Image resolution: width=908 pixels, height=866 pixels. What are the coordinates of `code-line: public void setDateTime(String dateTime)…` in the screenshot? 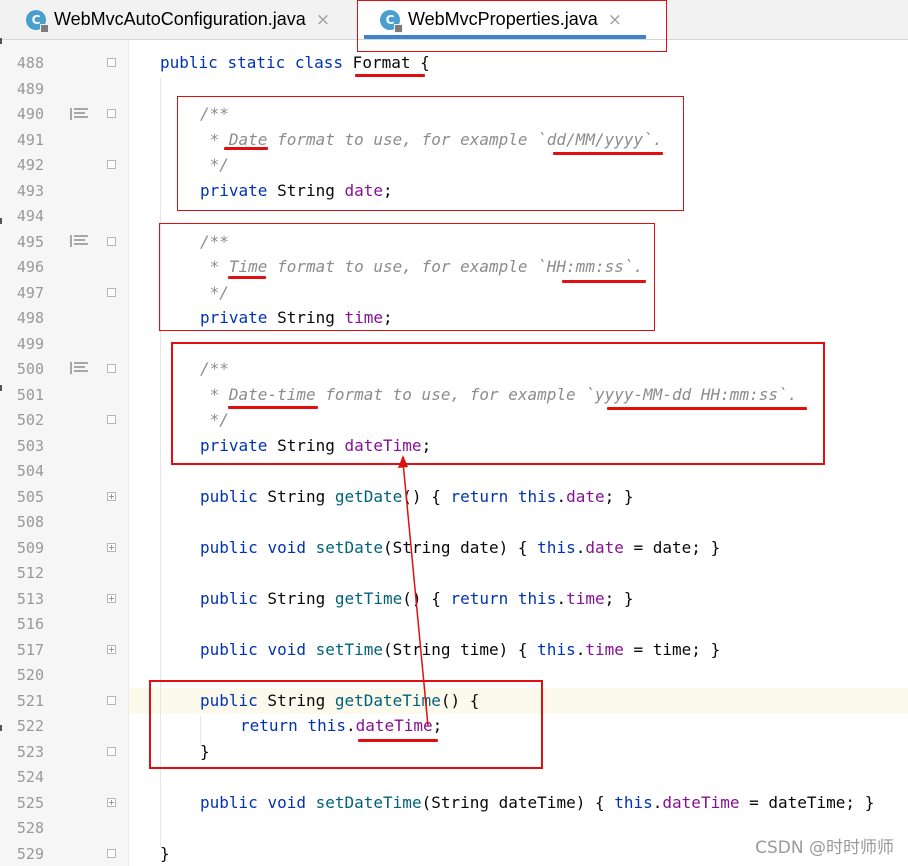 It's located at (537, 802).